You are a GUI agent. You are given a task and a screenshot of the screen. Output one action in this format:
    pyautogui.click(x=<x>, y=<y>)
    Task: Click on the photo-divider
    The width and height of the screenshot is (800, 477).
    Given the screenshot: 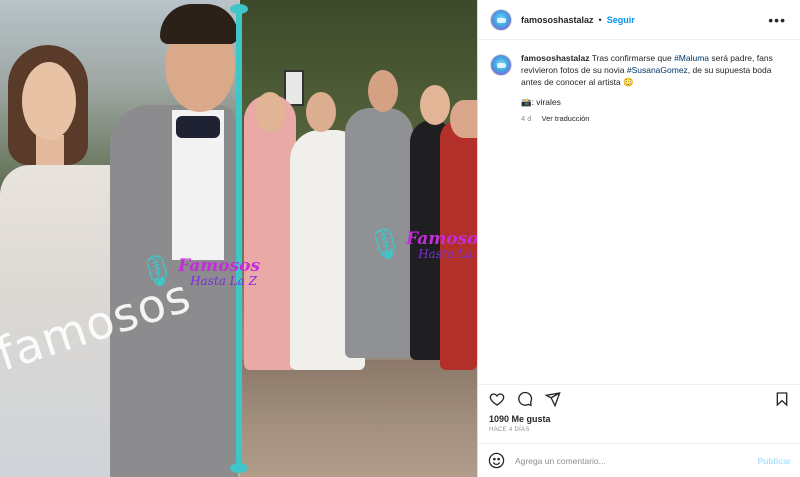 What is the action you would take?
    pyautogui.click(x=239, y=239)
    